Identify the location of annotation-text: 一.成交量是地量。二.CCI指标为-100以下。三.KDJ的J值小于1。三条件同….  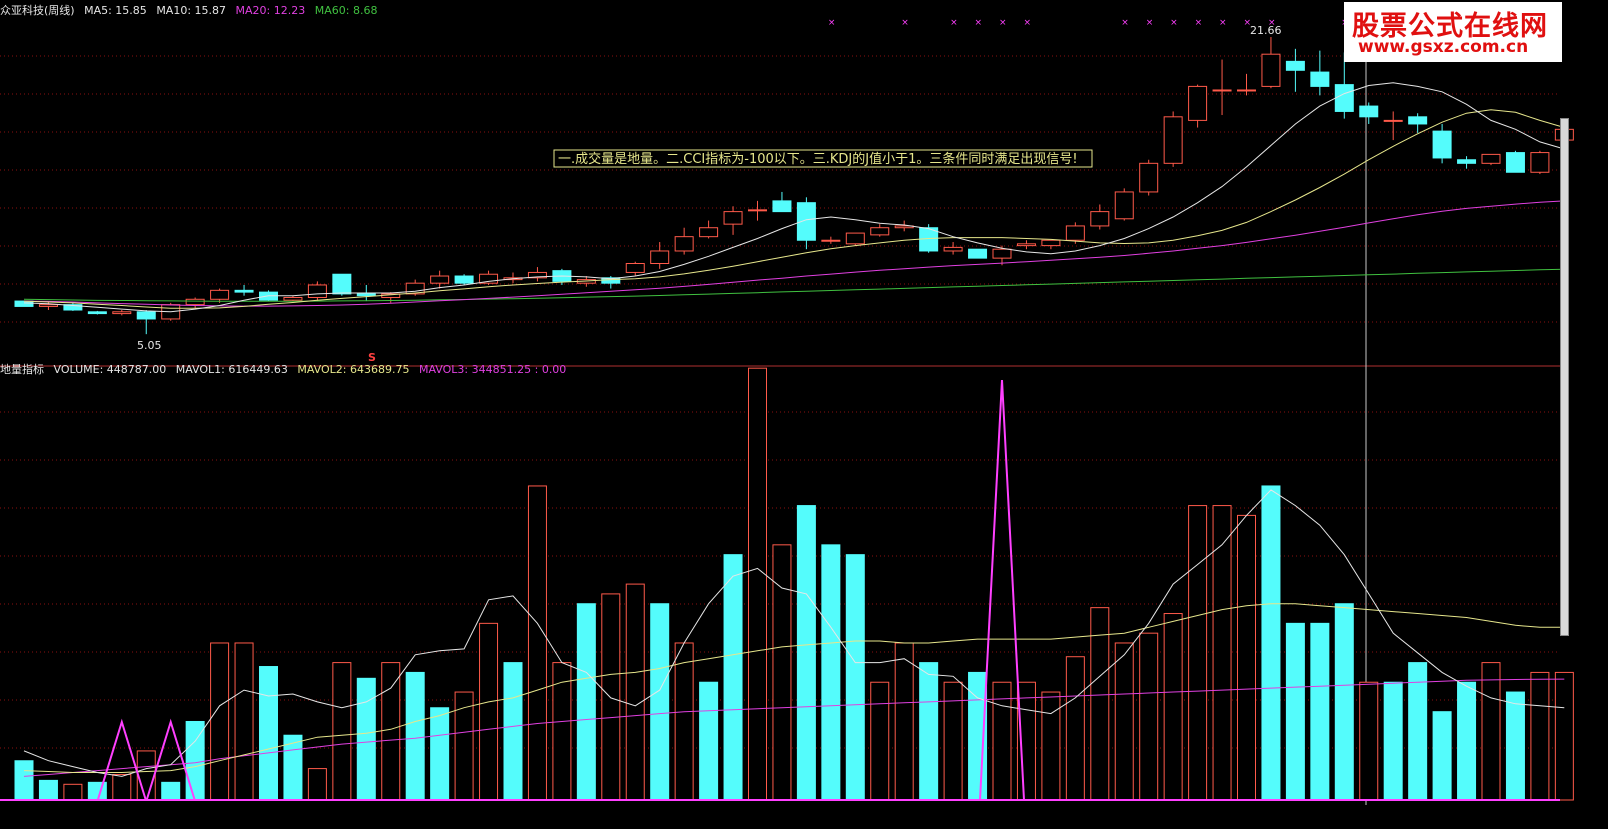
(818, 159).